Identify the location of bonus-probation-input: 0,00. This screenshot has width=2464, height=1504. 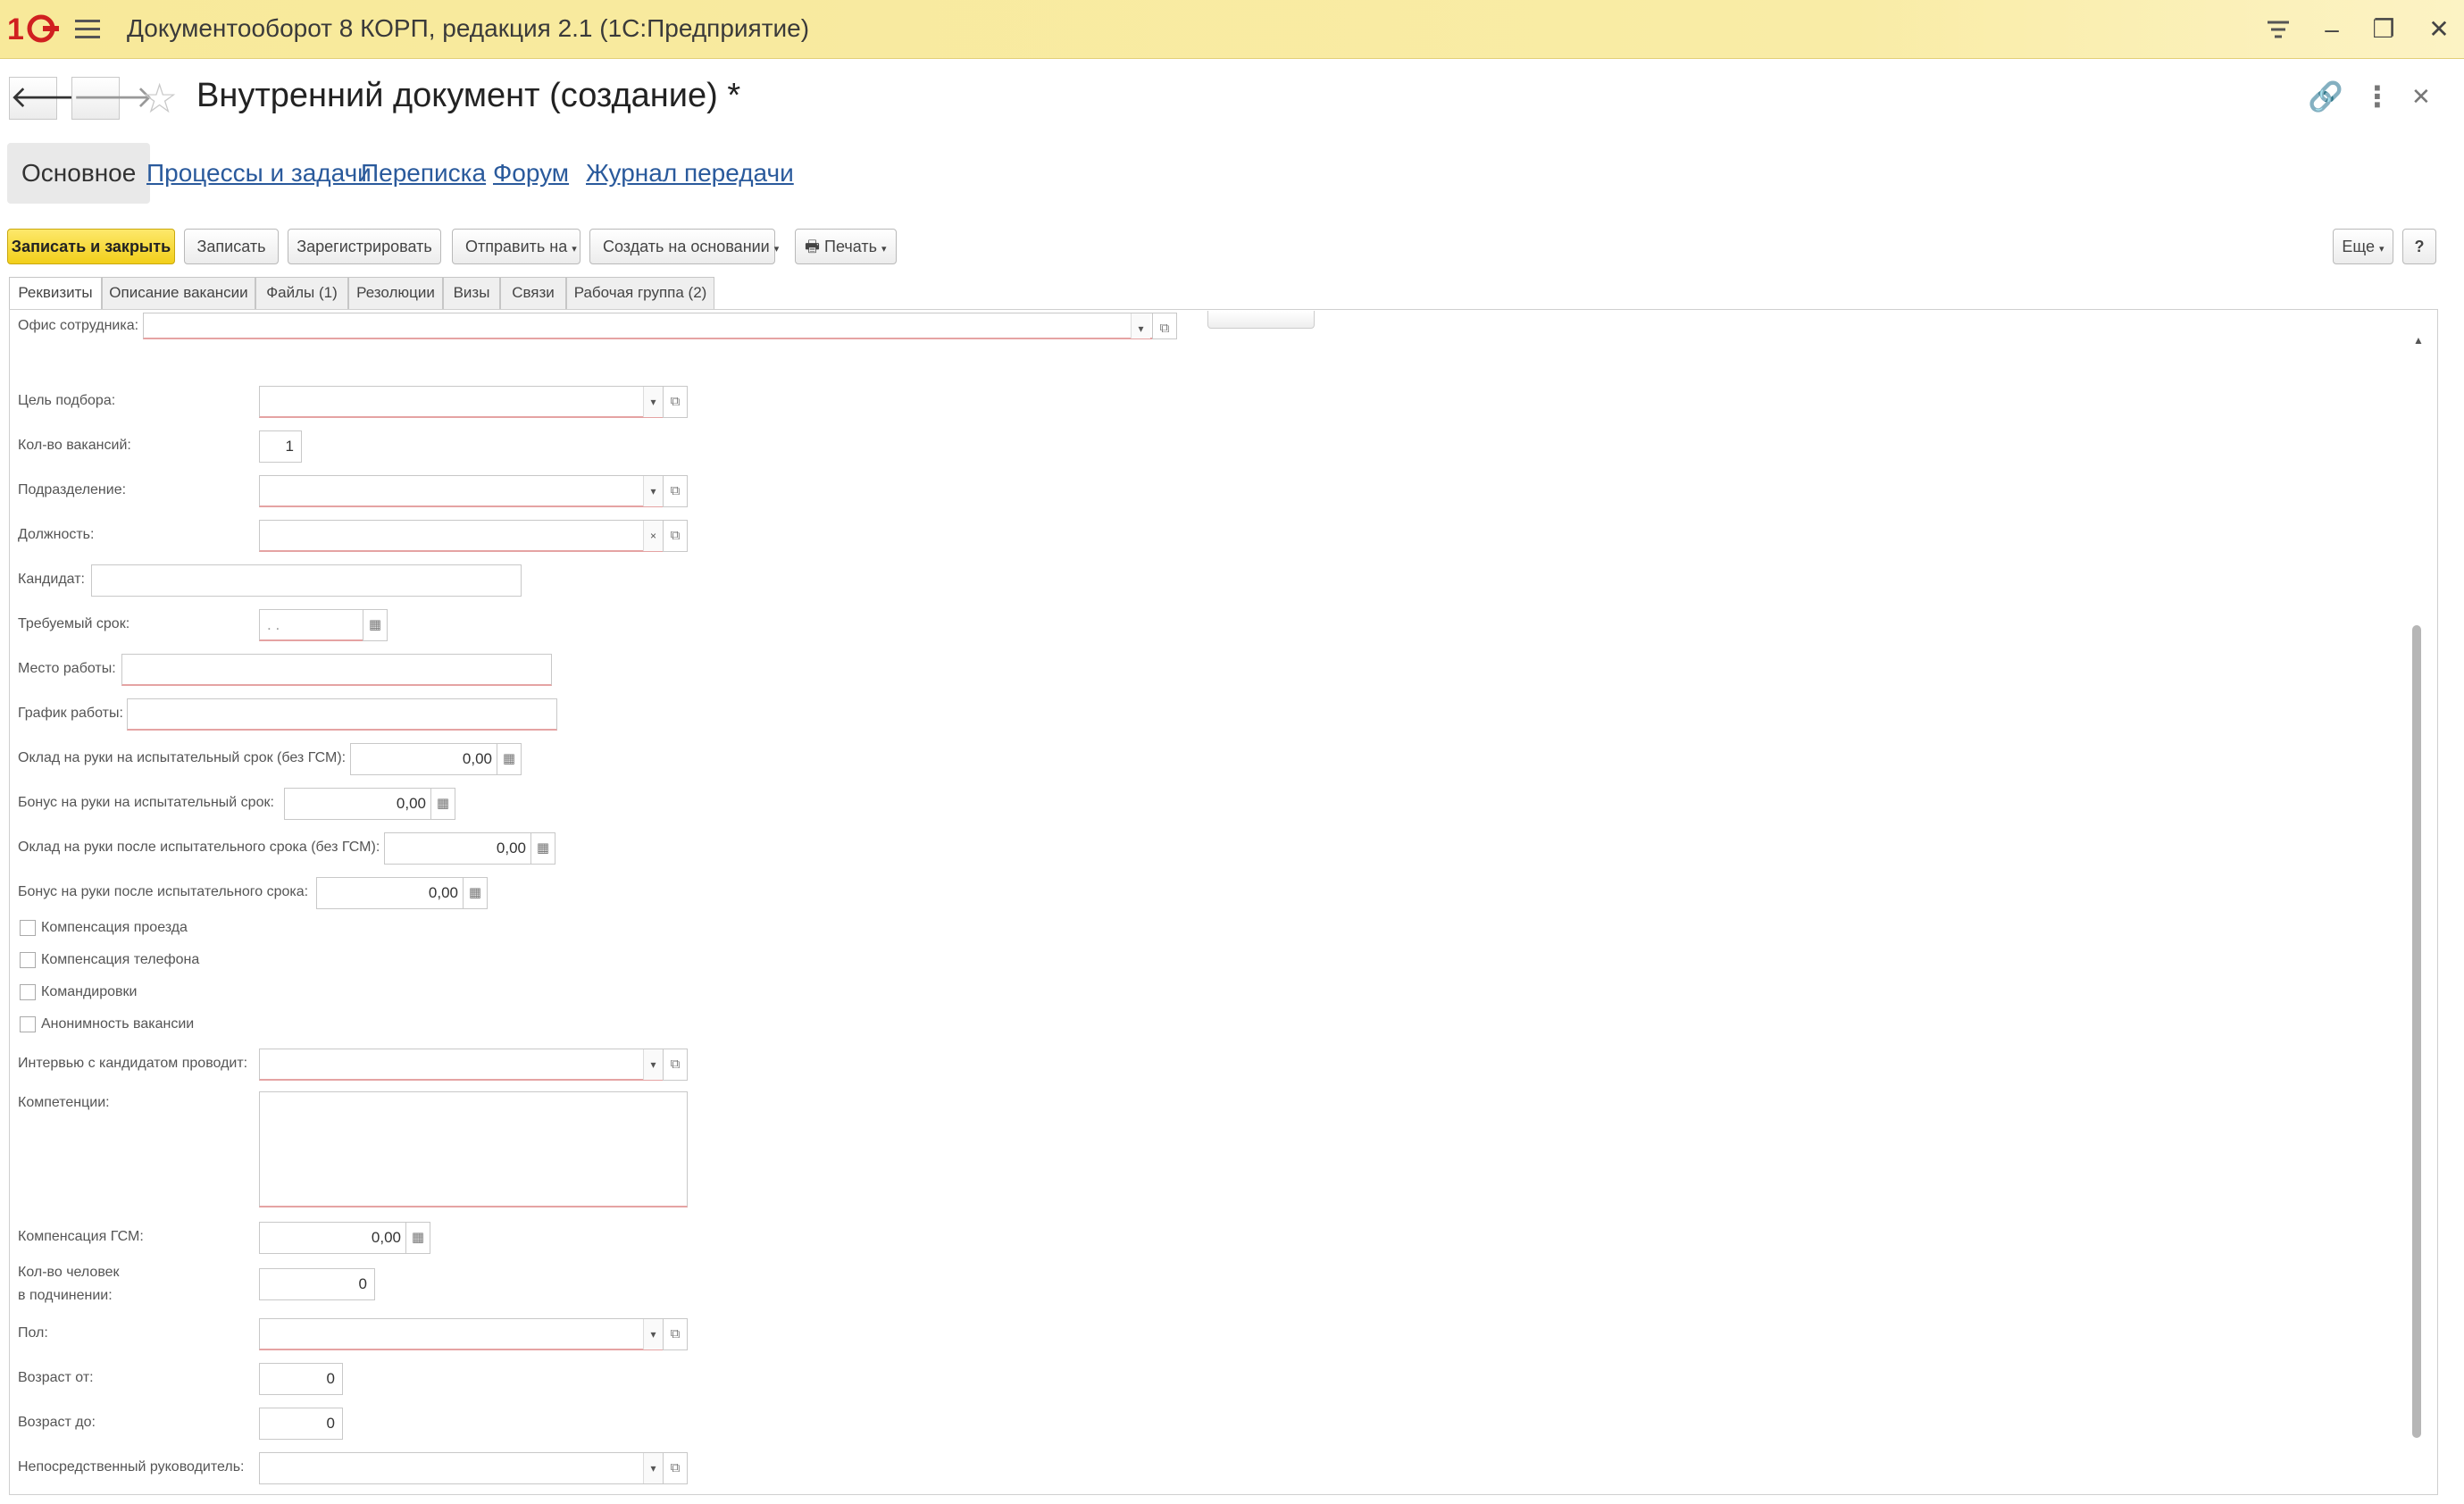
(359, 804).